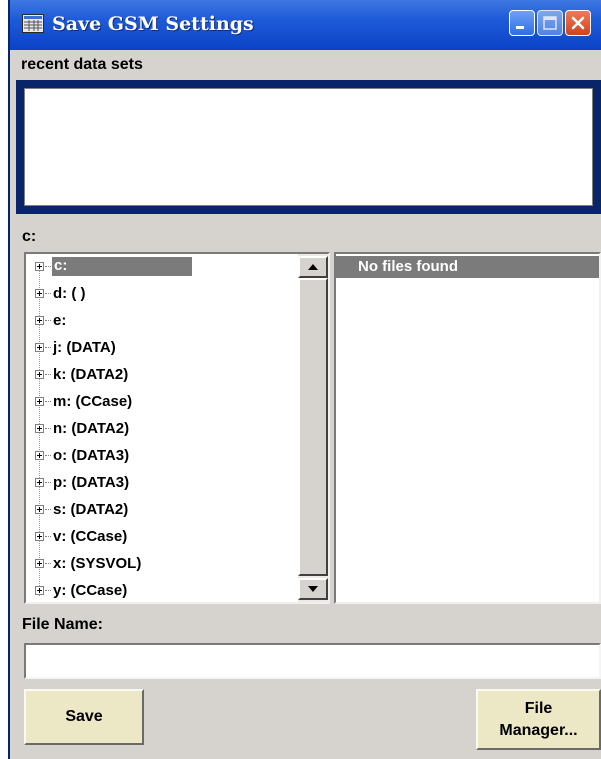  I want to click on close-icon, so click(578, 23).